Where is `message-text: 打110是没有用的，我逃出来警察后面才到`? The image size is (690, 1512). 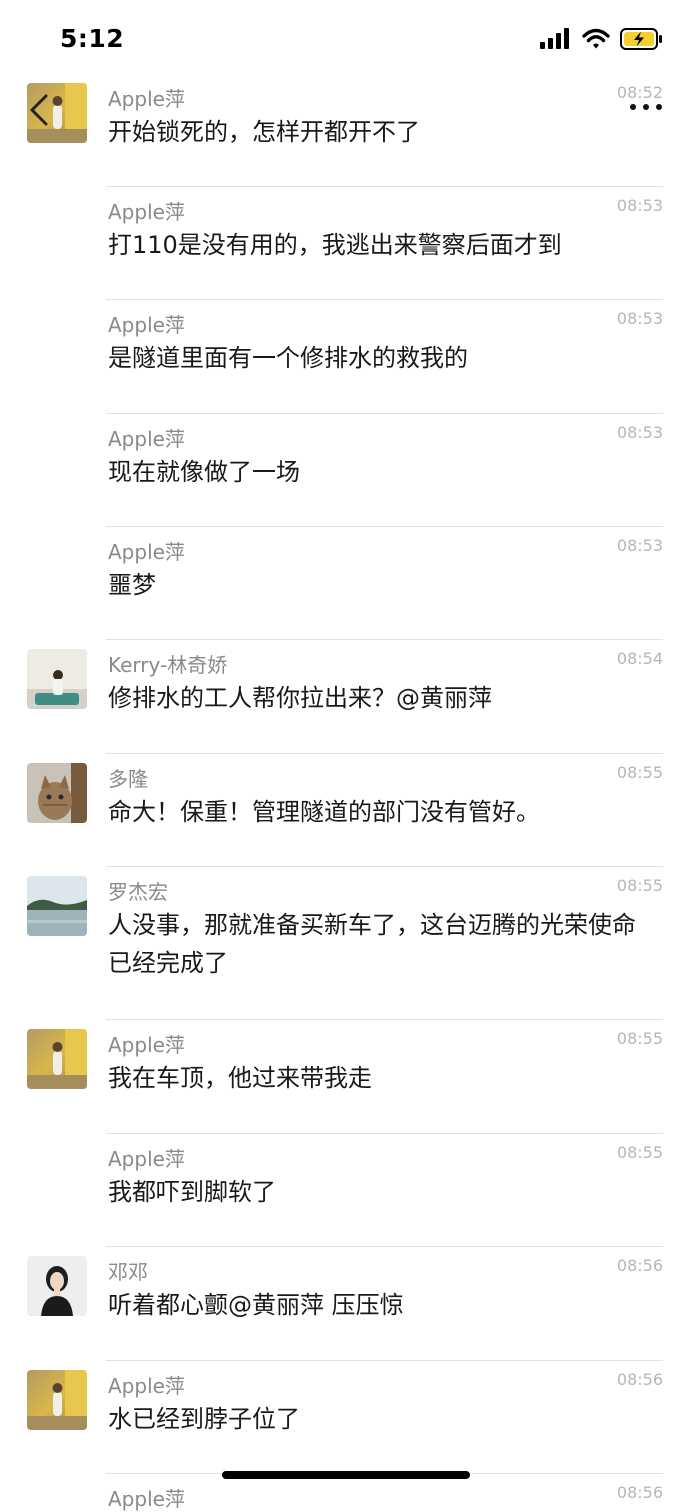
message-text: 打110是没有用的，我逃出来警察后面才到 is located at coordinates (335, 245).